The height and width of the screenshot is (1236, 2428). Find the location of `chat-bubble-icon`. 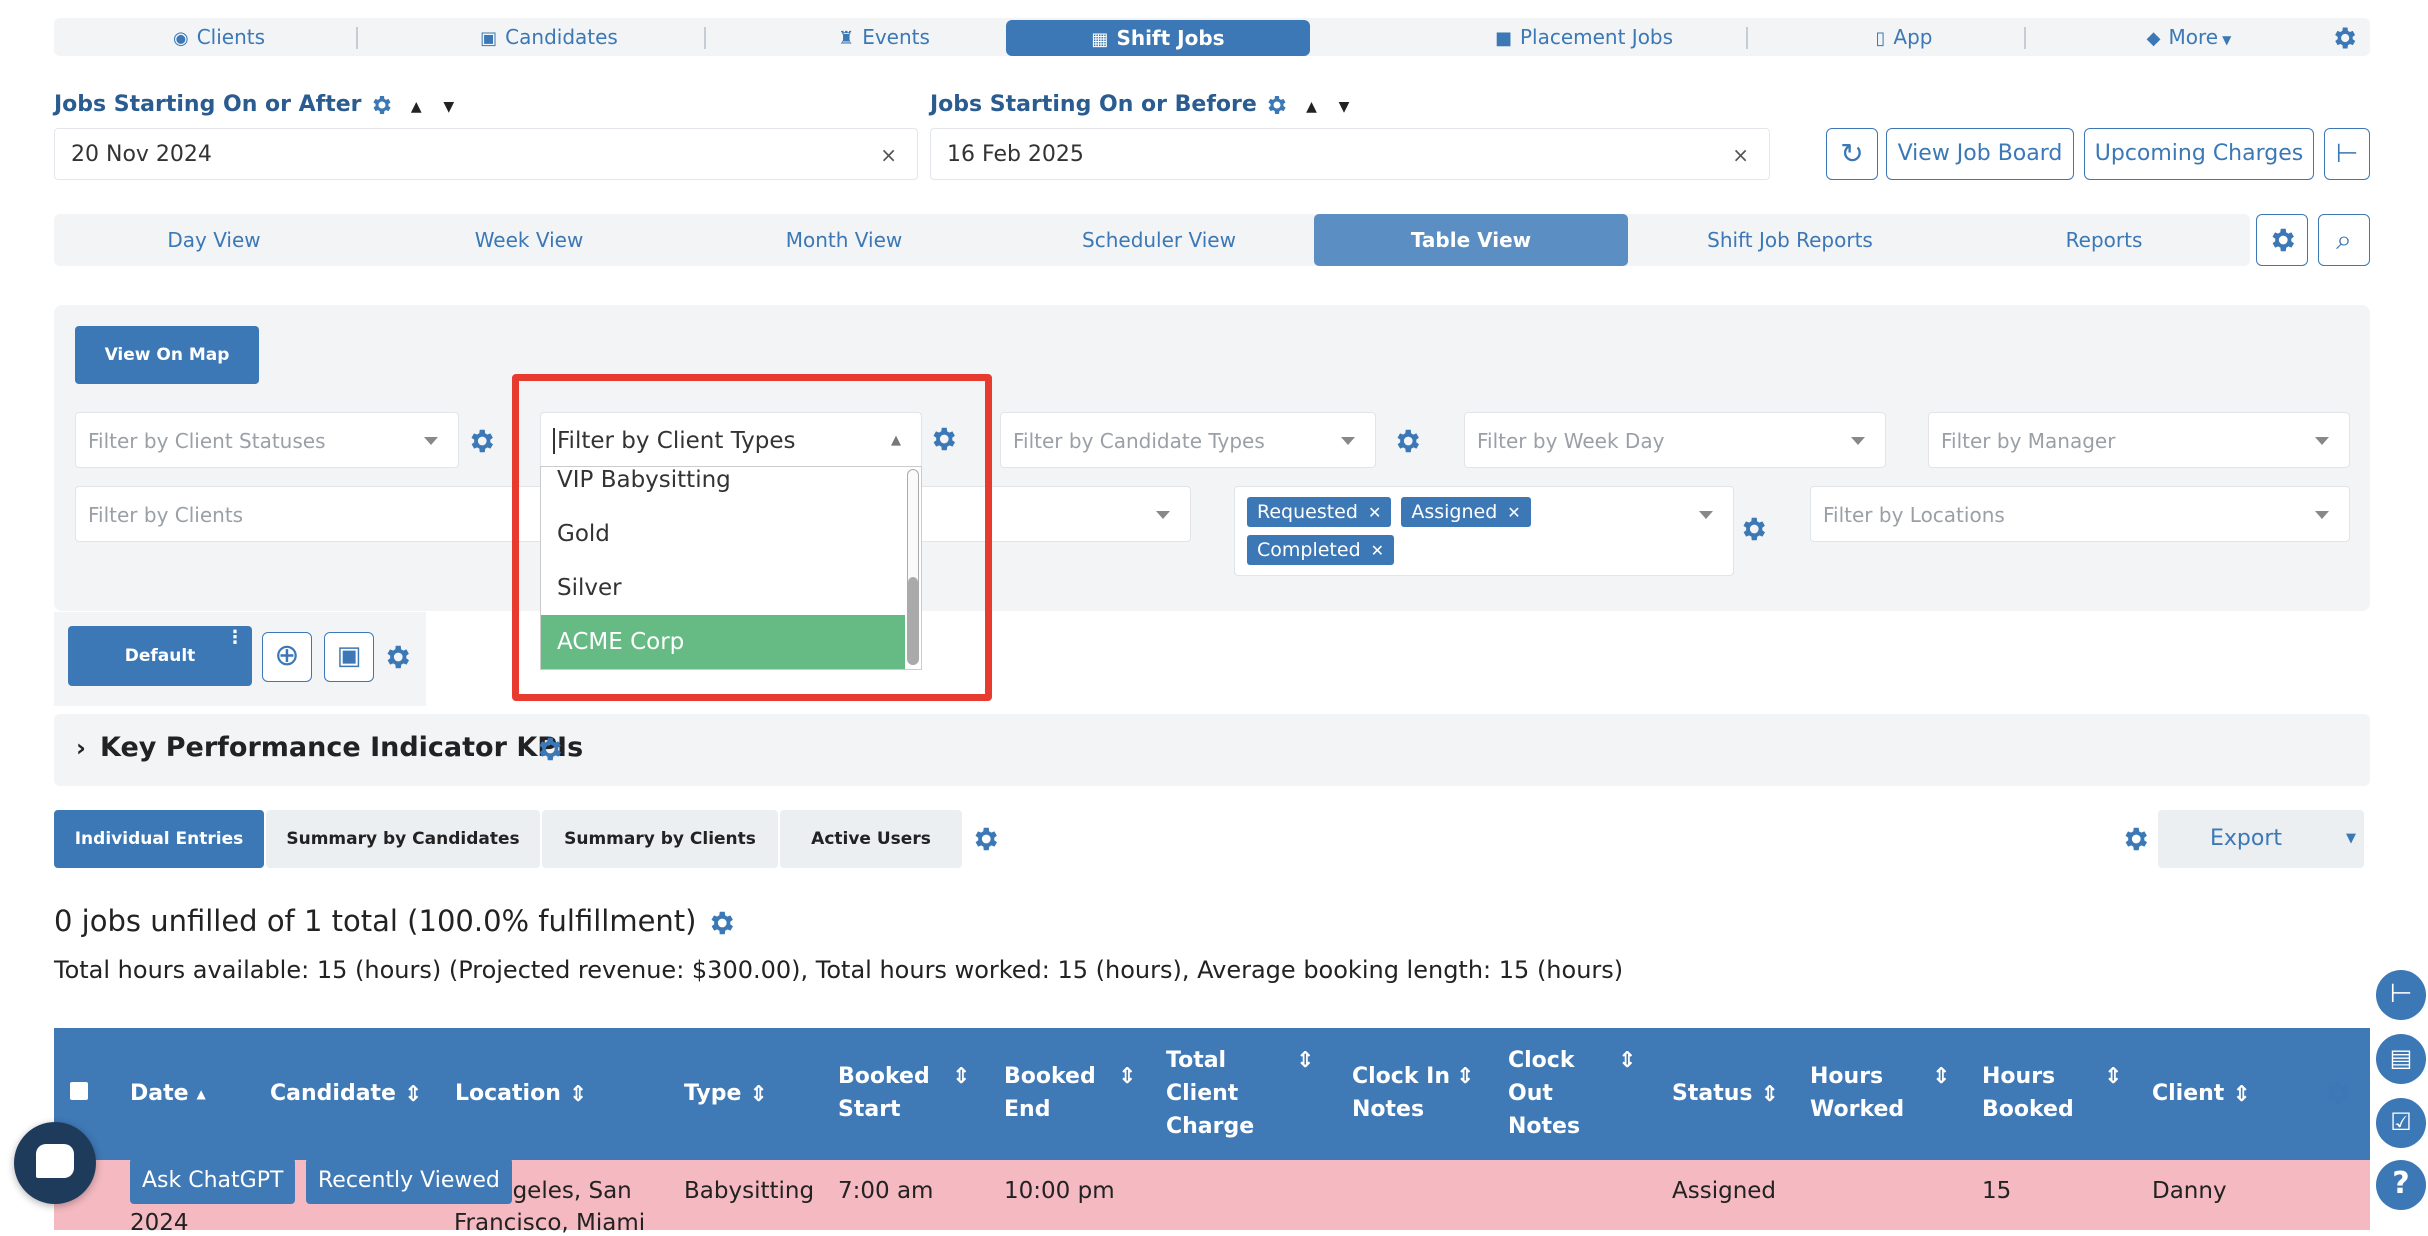

chat-bubble-icon is located at coordinates (55, 1161).